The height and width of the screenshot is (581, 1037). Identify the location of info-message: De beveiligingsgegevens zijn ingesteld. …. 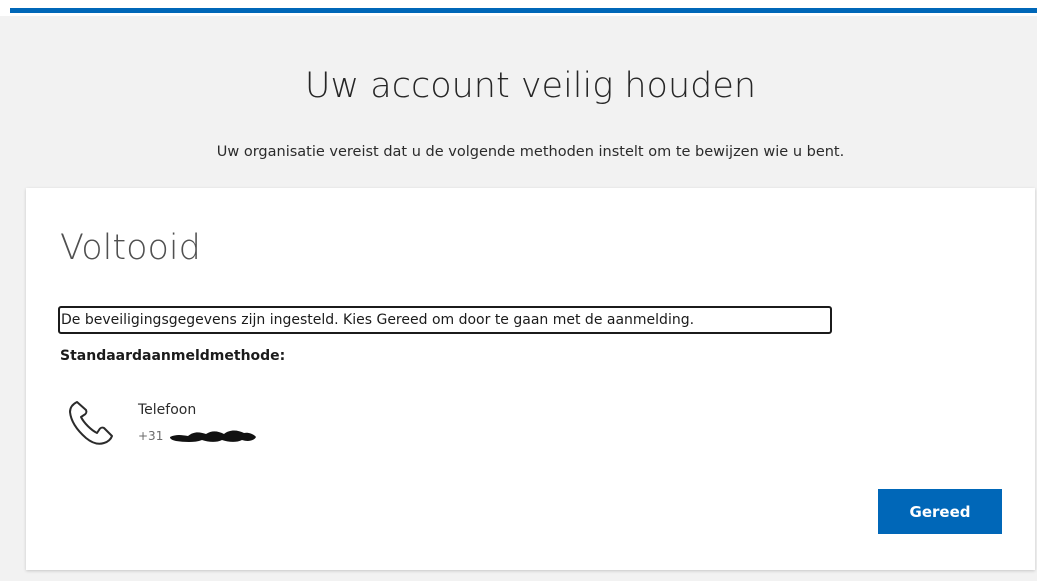
(445, 320).